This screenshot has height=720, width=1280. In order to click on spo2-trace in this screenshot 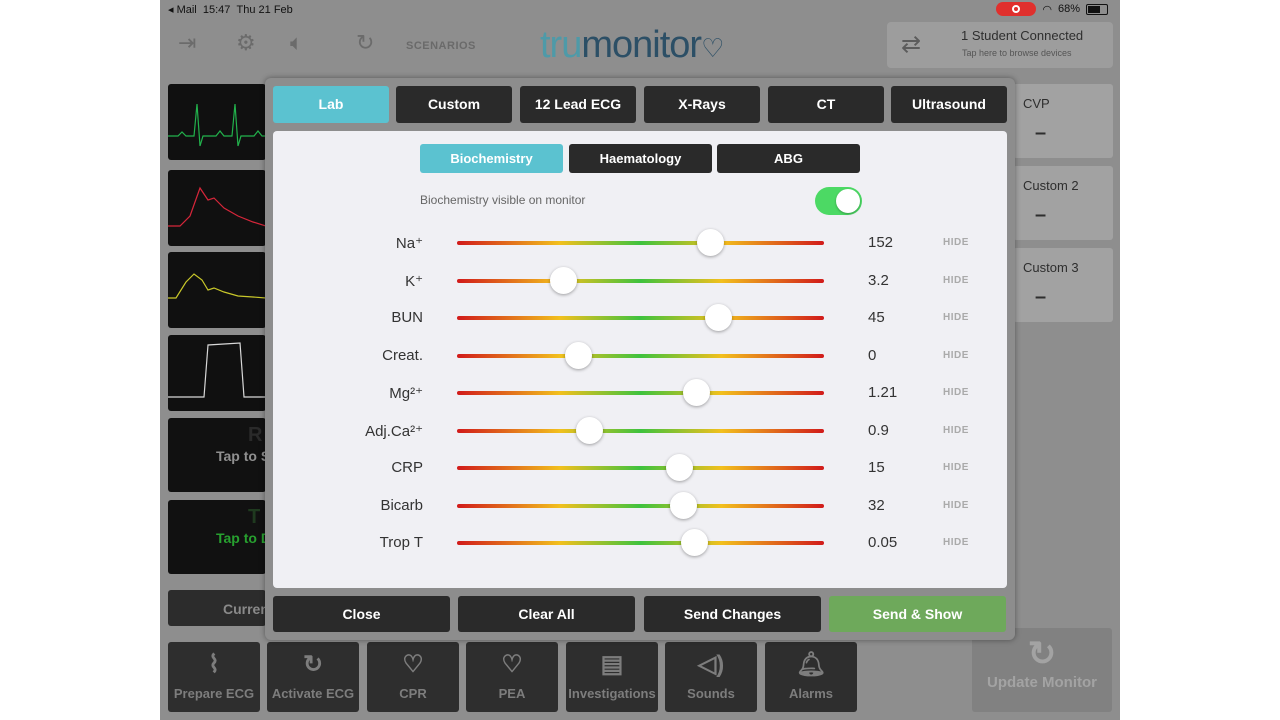, I will do `click(217, 286)`.